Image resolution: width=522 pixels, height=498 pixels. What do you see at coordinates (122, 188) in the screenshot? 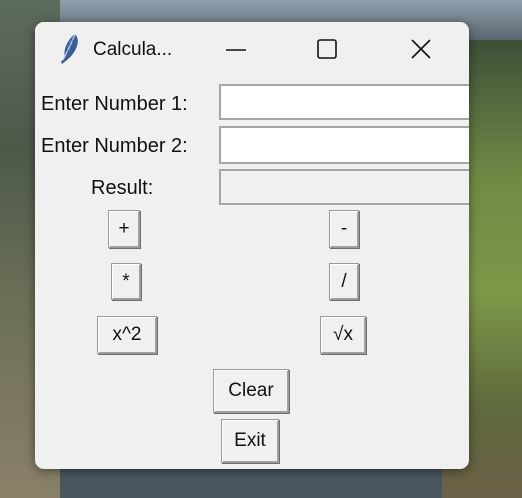
I see `result-label: Result:` at bounding box center [122, 188].